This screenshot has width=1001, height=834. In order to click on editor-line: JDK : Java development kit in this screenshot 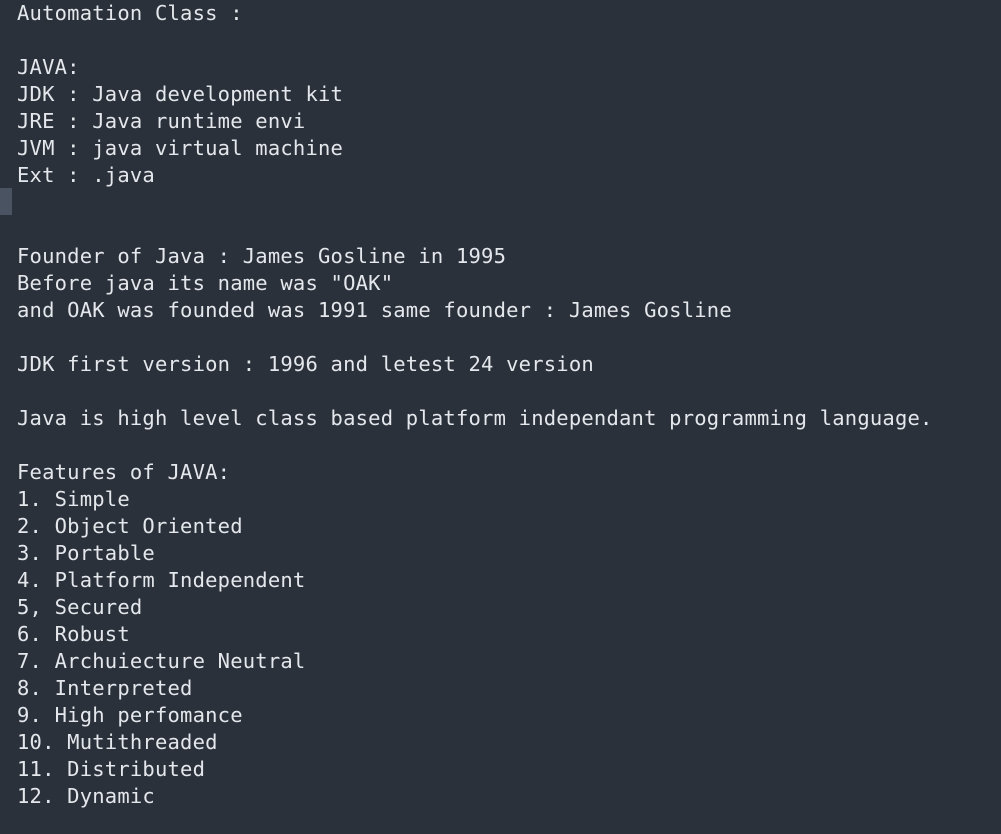, I will do `click(509, 94)`.